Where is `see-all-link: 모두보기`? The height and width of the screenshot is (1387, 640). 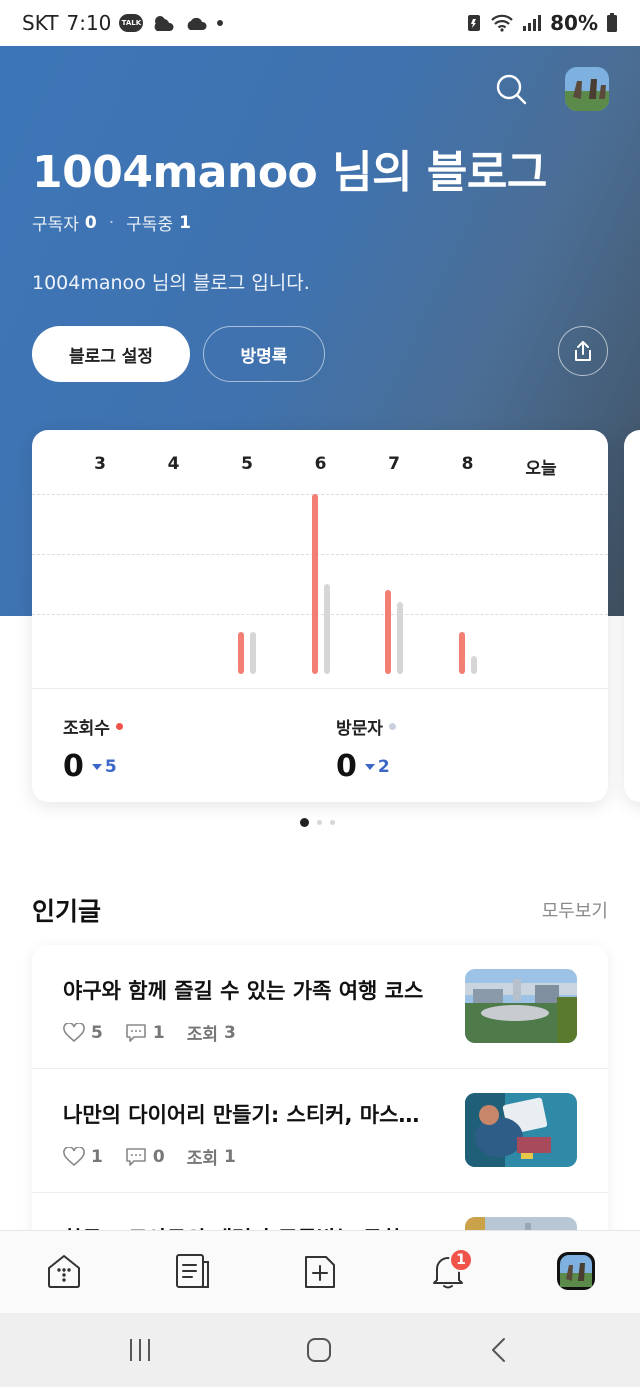 see-all-link: 모두보기 is located at coordinates (575, 910).